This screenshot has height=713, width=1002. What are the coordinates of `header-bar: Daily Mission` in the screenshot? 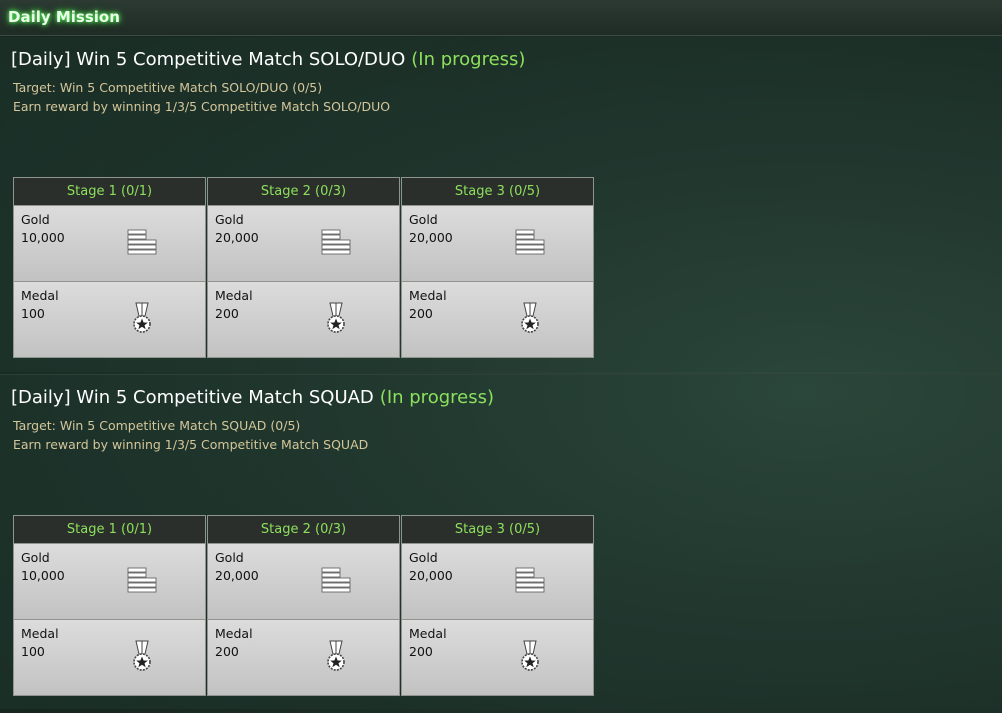 It's located at (501, 18).